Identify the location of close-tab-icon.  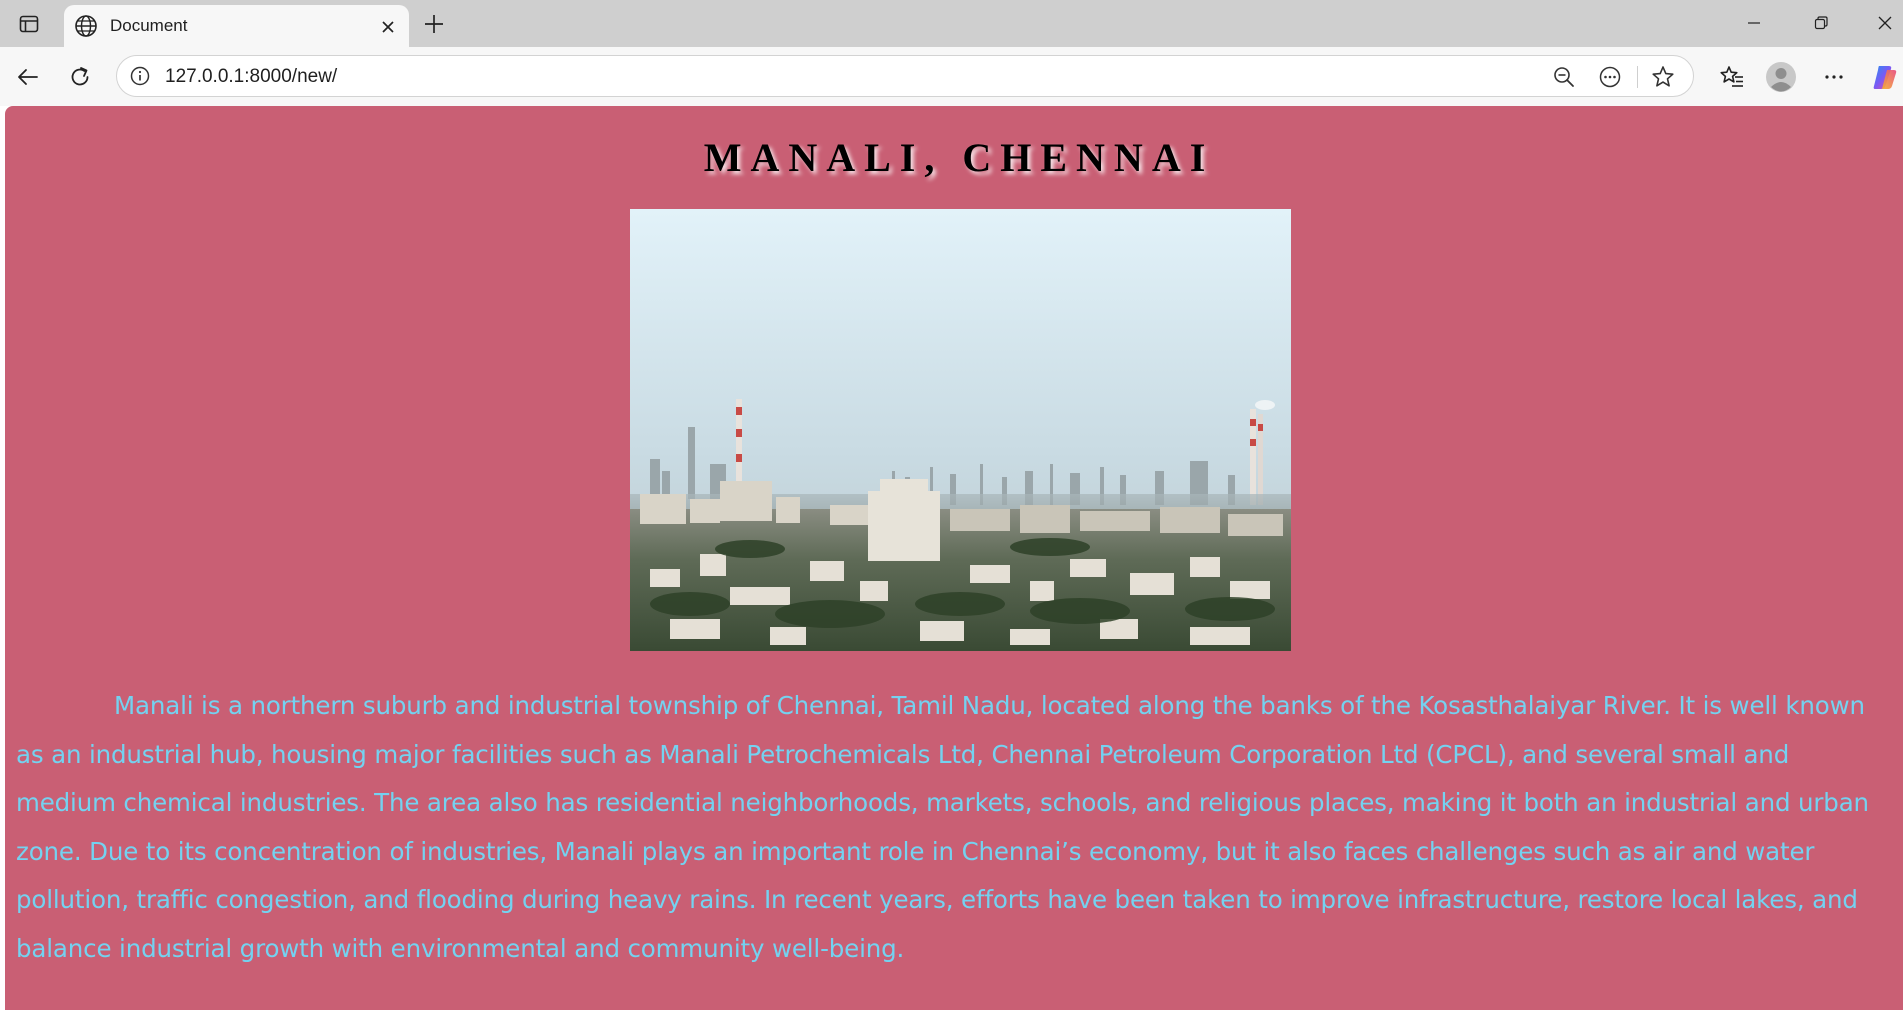
(388, 27).